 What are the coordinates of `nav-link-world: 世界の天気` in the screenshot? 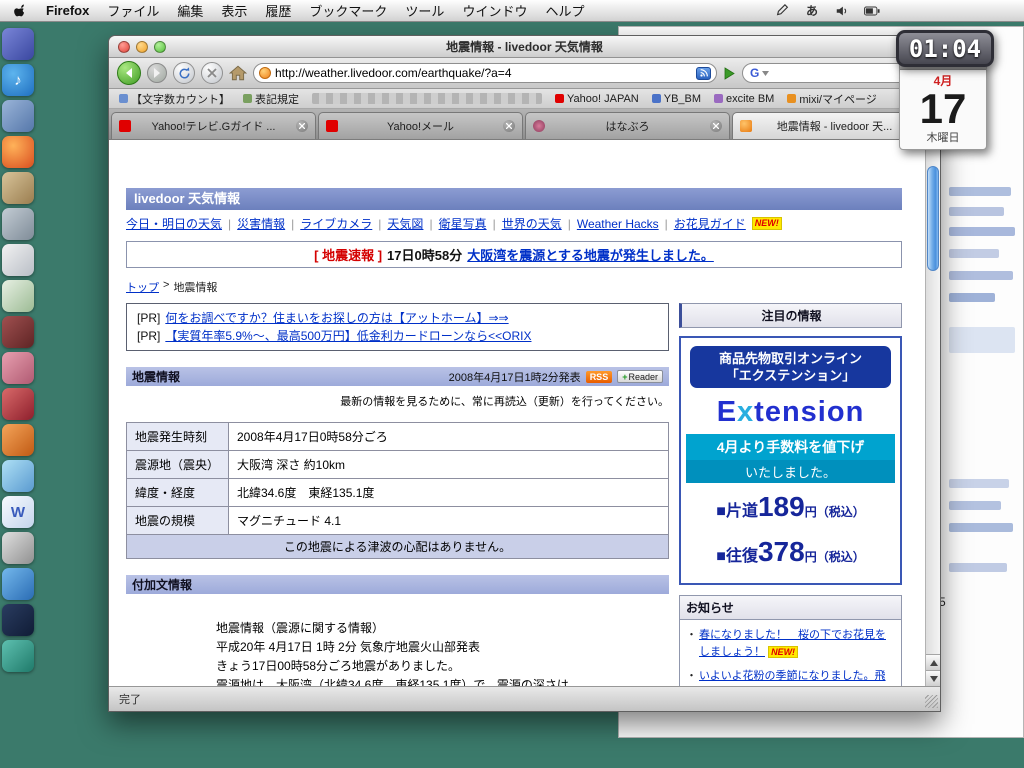 It's located at (532, 223).